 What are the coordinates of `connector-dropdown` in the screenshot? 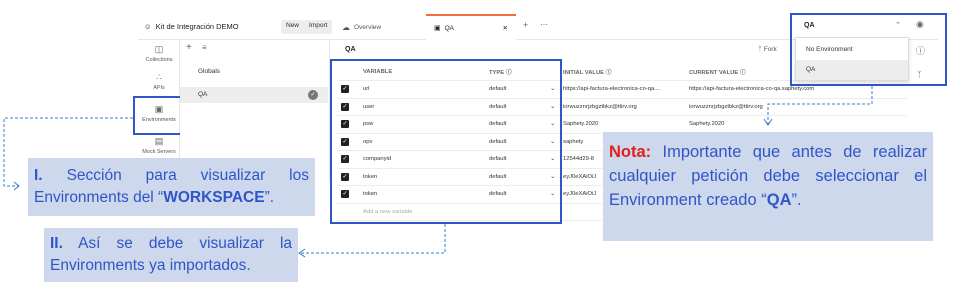 It's located at (820, 105).